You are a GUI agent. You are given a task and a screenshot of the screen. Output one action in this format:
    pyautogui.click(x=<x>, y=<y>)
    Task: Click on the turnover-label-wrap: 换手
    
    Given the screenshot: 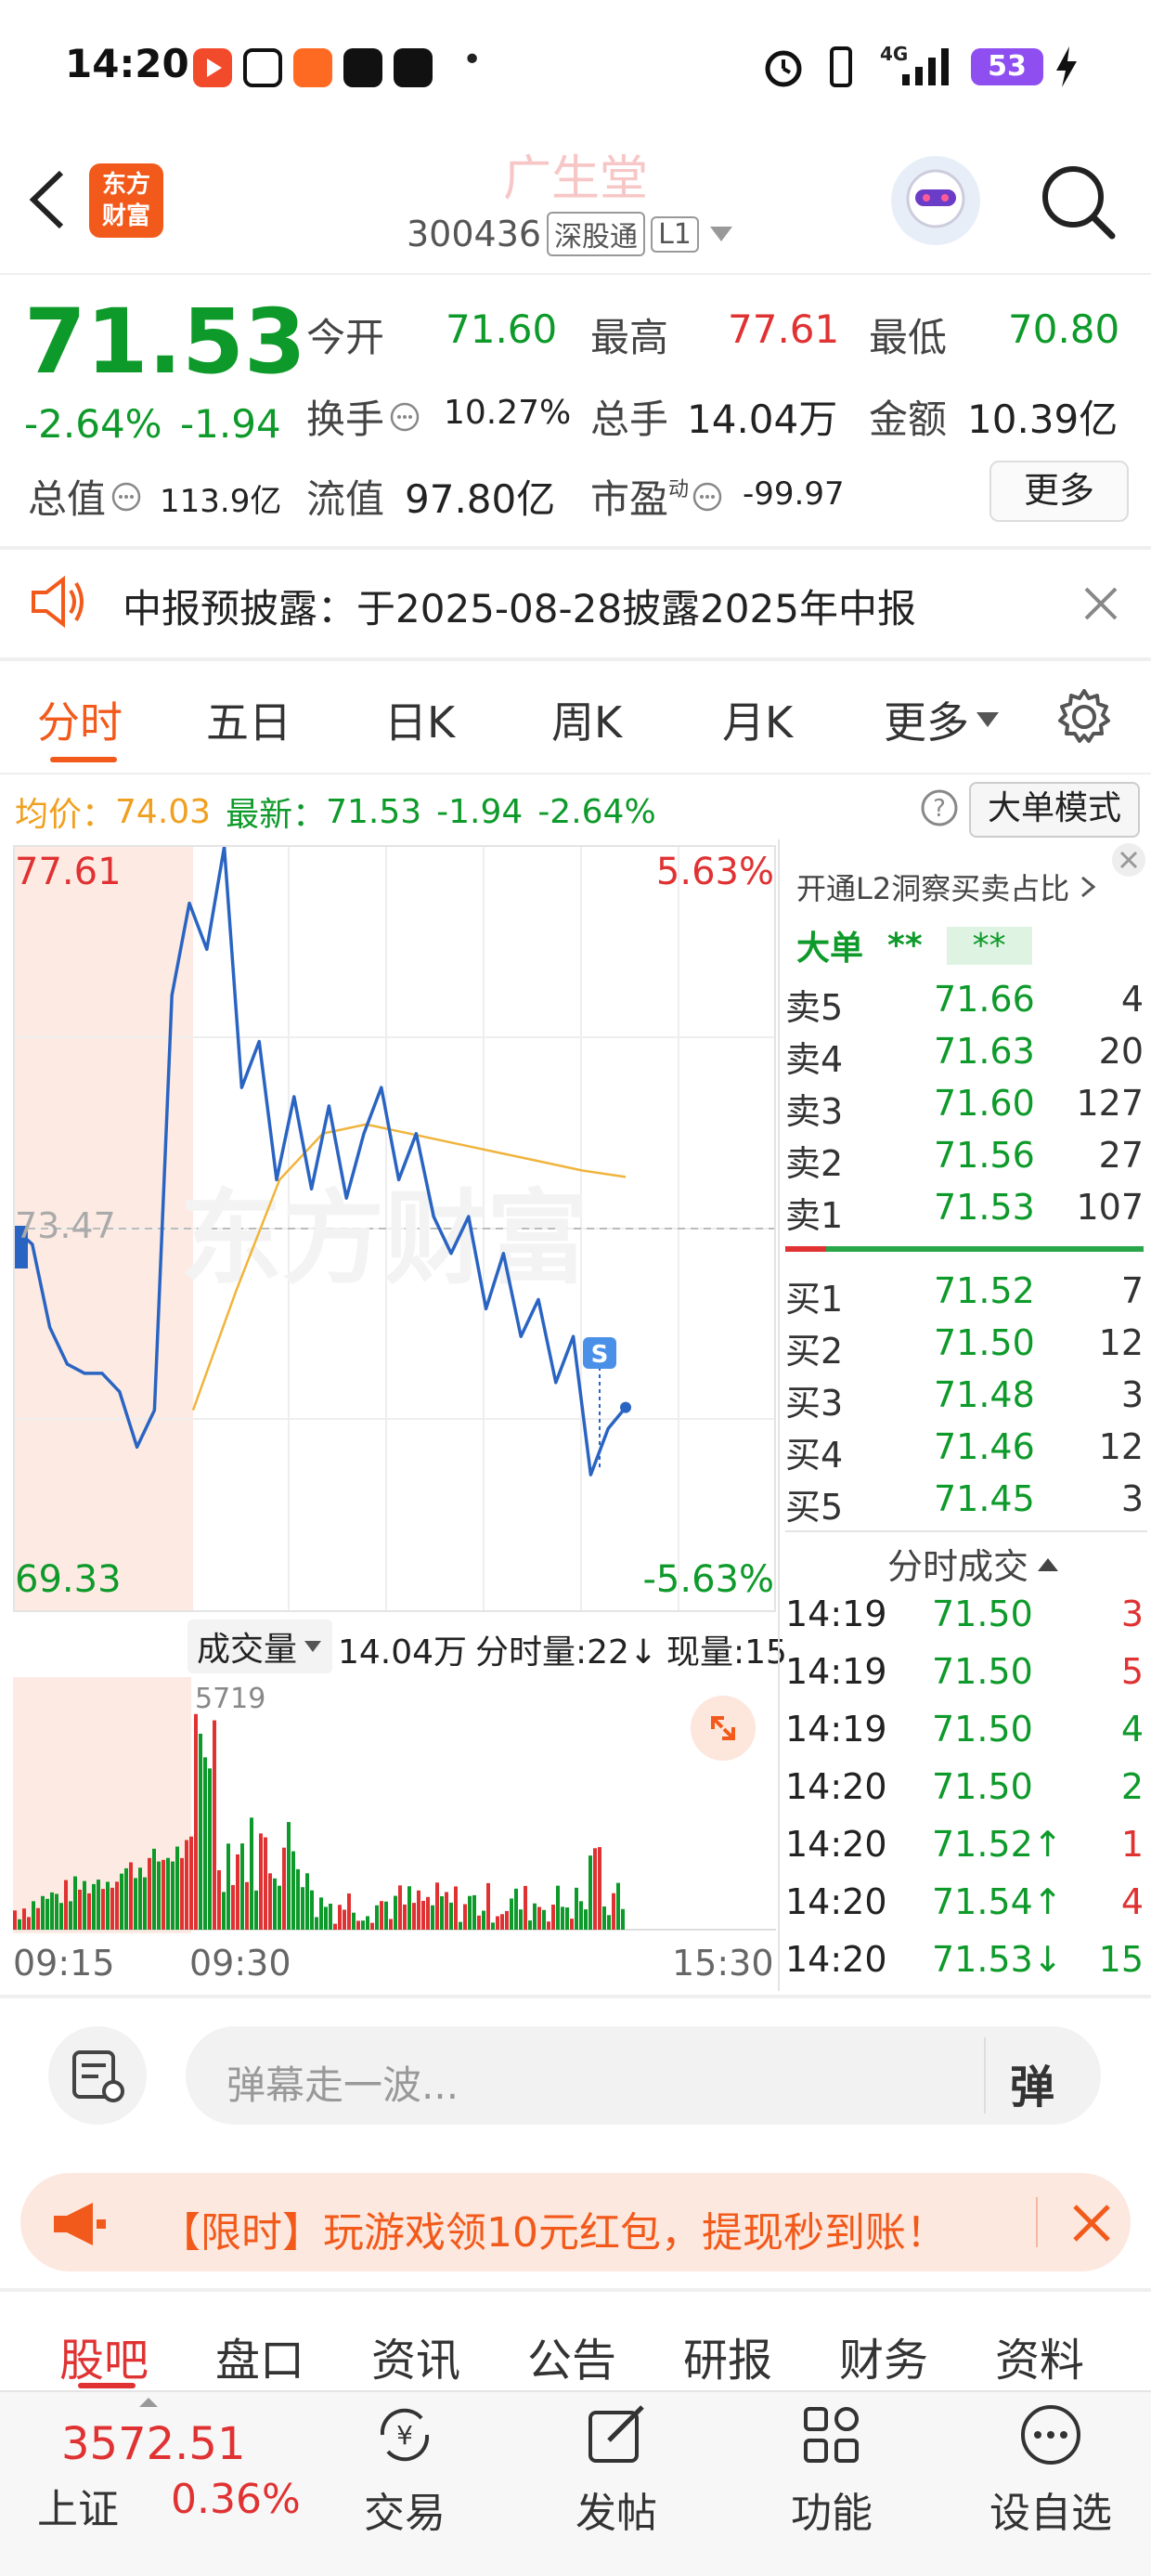 What is the action you would take?
    pyautogui.click(x=363, y=417)
    